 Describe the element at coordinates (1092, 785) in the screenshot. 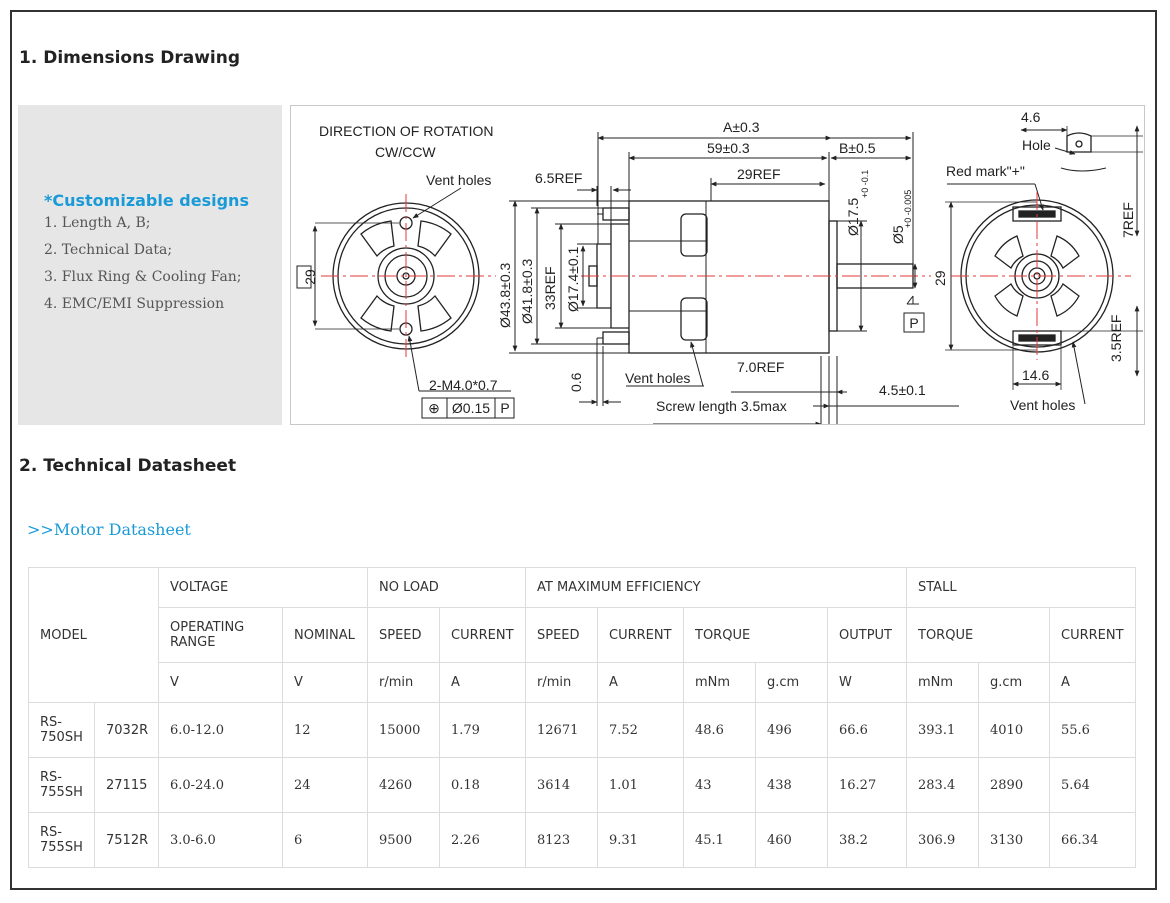

I see `data-cell: 5.64` at that location.